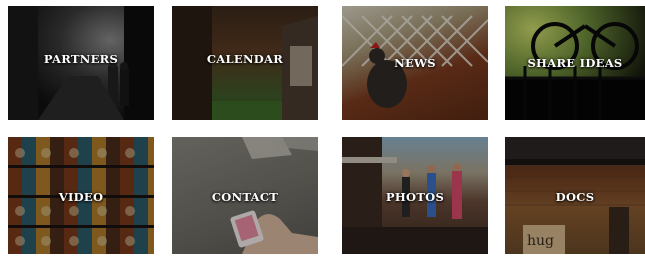 Image resolution: width=645 pixels, height=258 pixels. I want to click on tile-label-calendar: CALENDAR, so click(245, 59).